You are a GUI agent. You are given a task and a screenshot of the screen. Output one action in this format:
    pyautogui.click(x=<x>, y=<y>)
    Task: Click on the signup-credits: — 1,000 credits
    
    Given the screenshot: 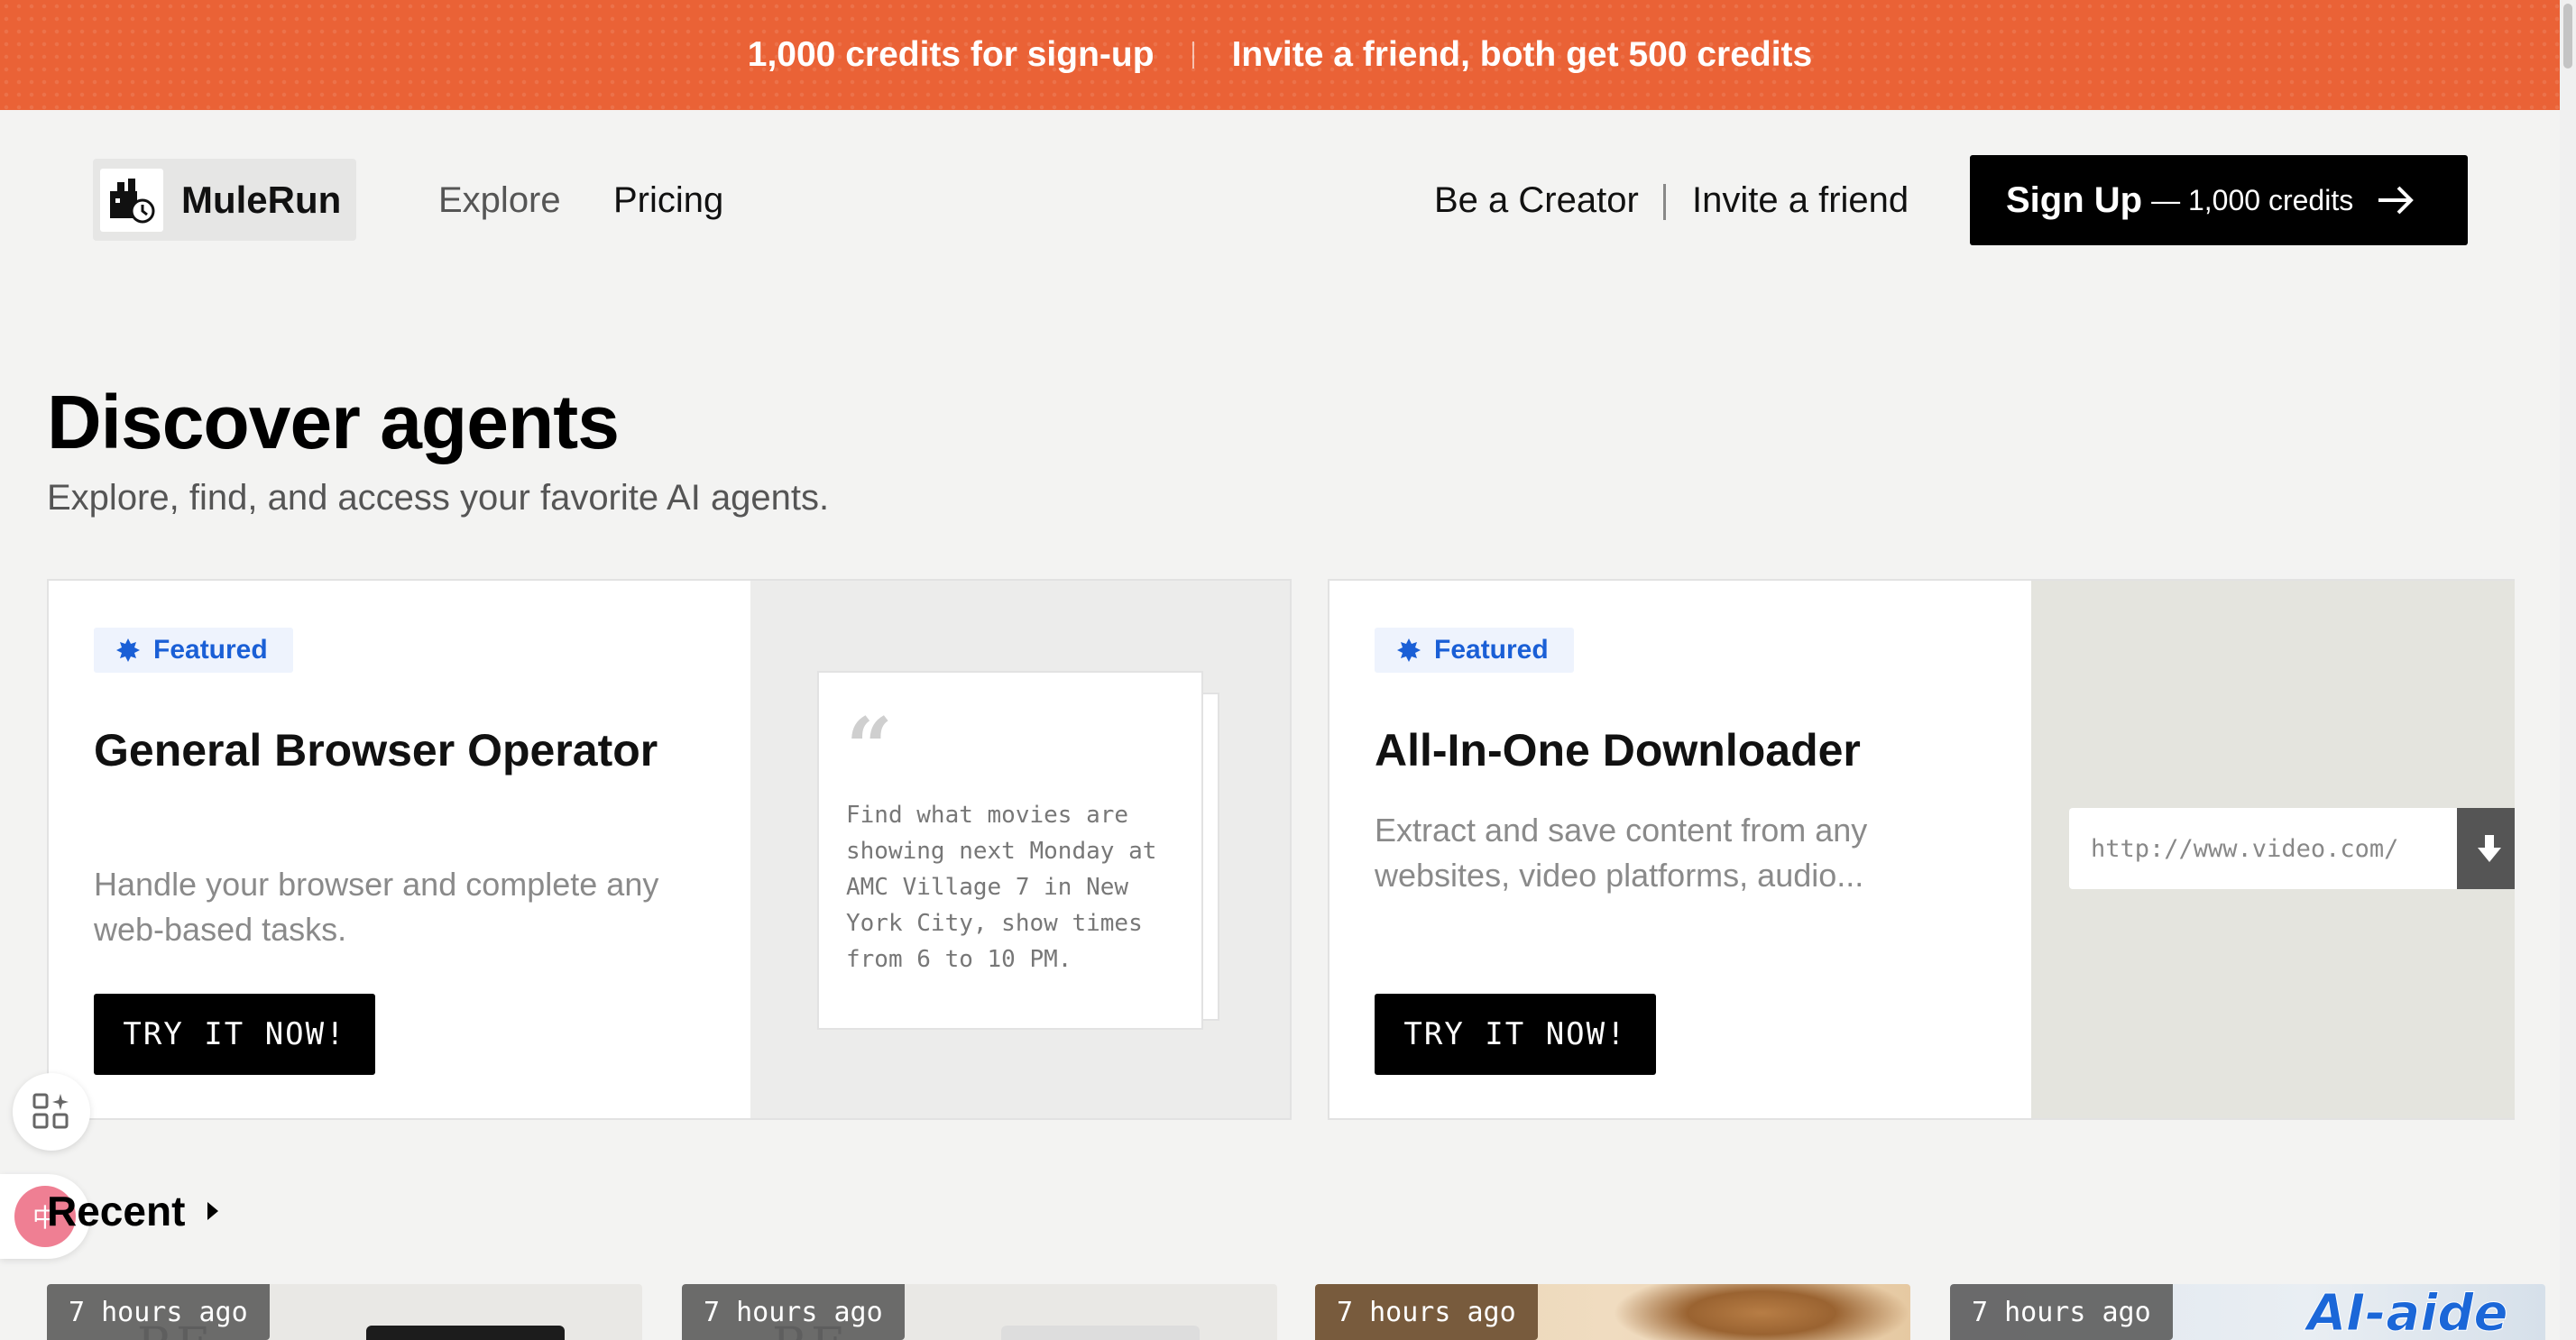 What is the action you would take?
    pyautogui.click(x=2252, y=200)
    